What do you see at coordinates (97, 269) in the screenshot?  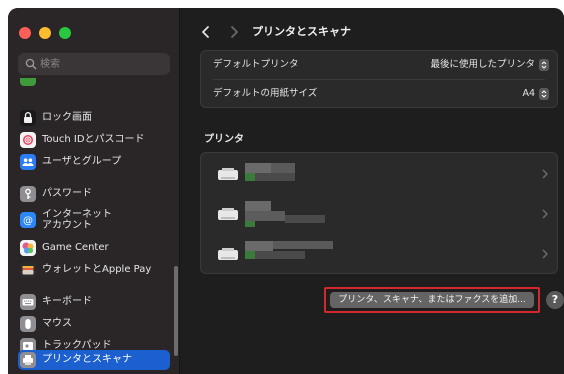 I see `sidebar-item-label: ウォレットとApple Pay` at bounding box center [97, 269].